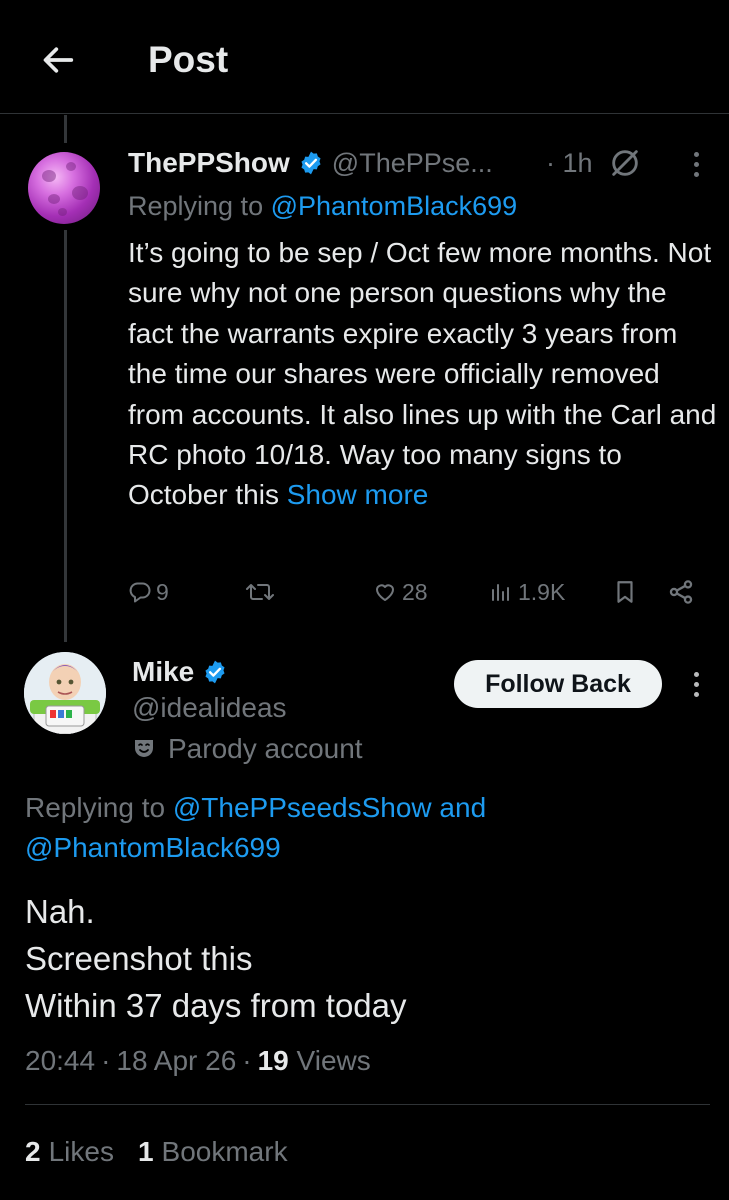 Image resolution: width=729 pixels, height=1200 pixels. Describe the element at coordinates (216, 1005) in the screenshot. I see `tweet-line: Within 37 days from today` at that location.